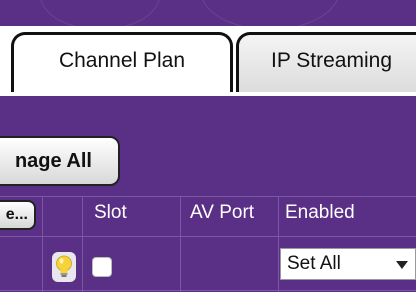 The image size is (416, 292). What do you see at coordinates (53, 160) in the screenshot?
I see `manage-all-label: nage All` at bounding box center [53, 160].